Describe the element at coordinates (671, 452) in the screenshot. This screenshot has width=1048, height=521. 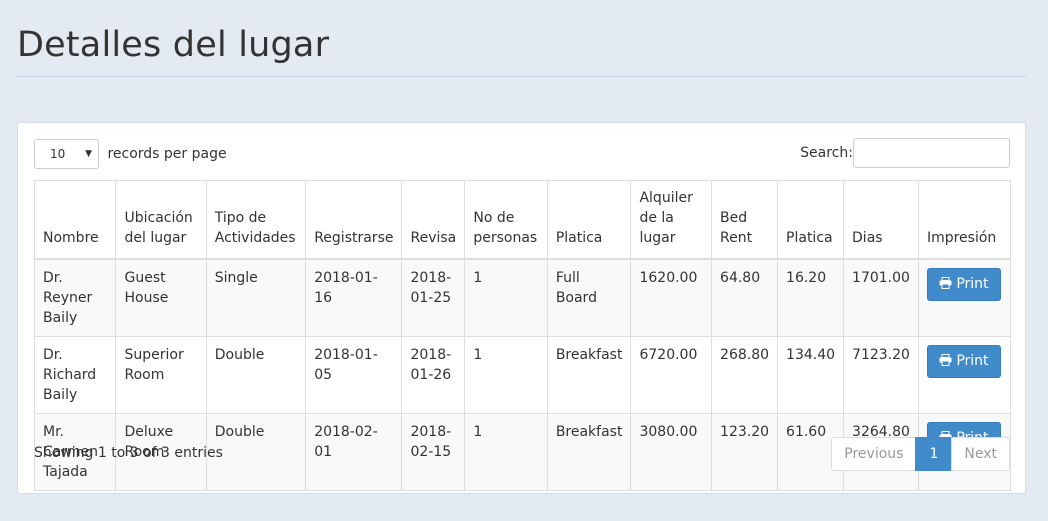
I see `table-cell: 3080.00` at that location.